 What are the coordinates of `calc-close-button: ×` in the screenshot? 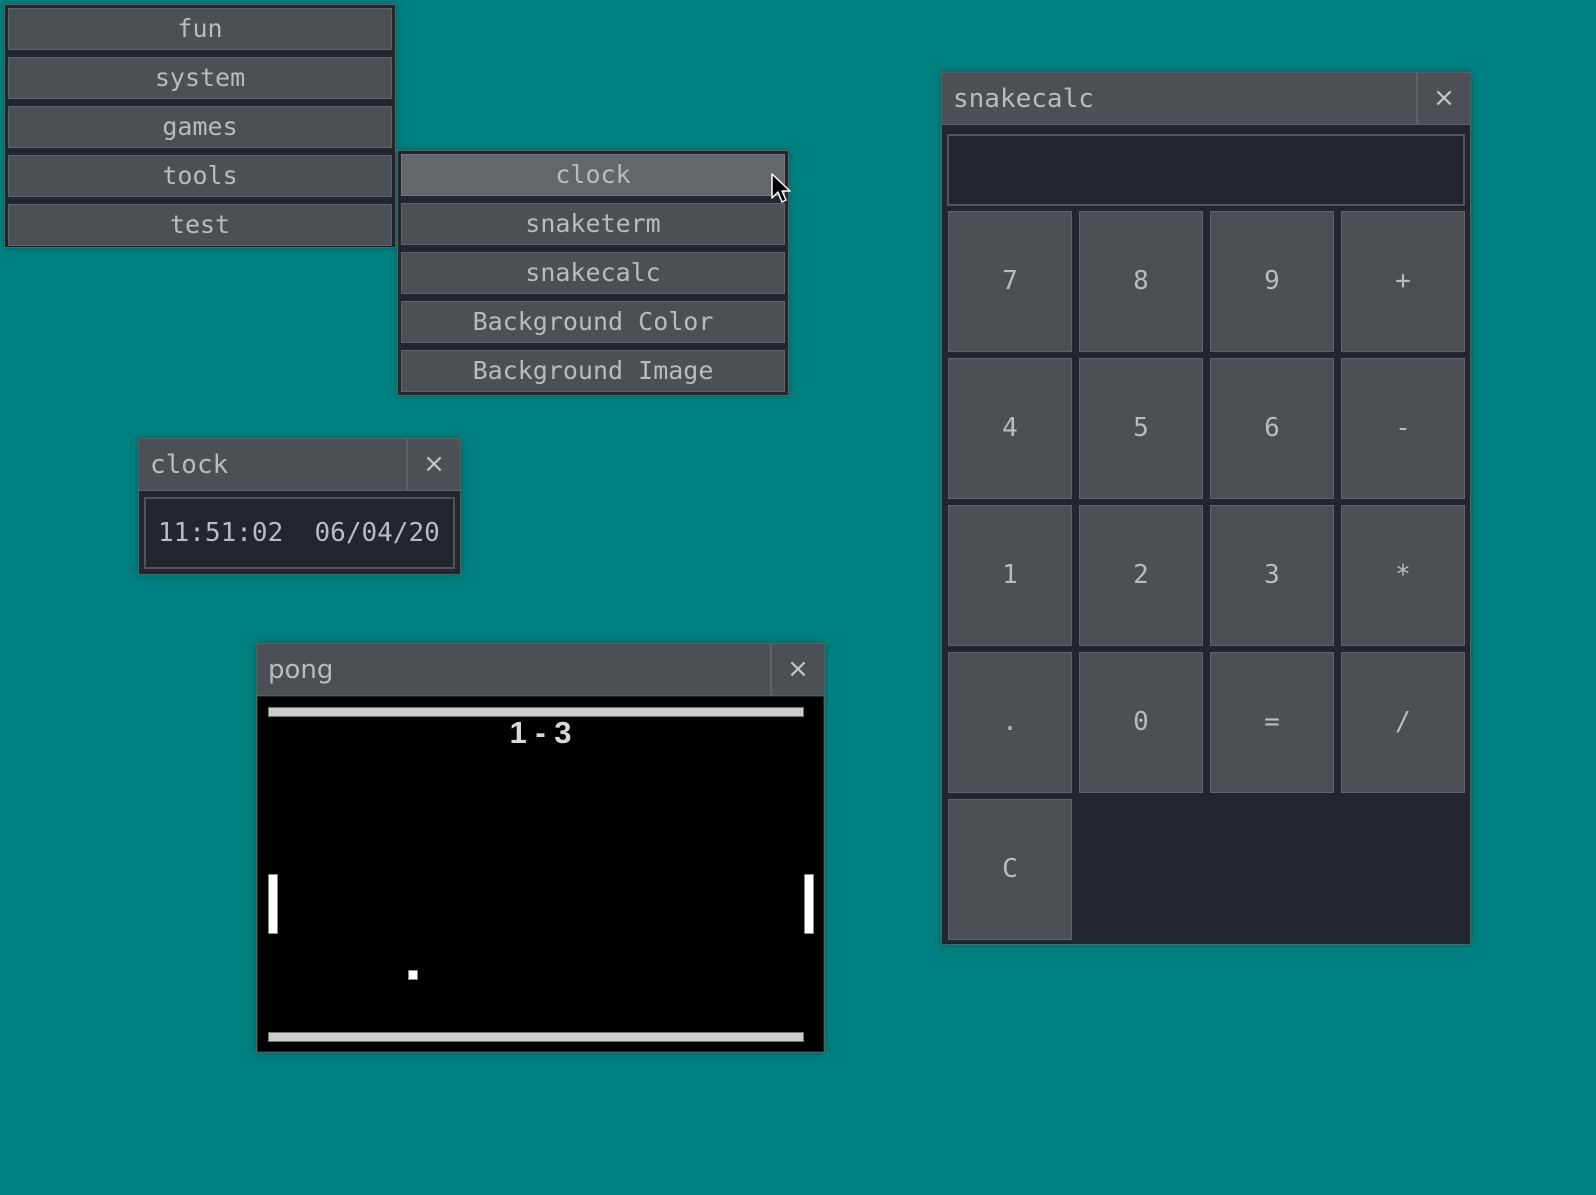 It's located at (1443, 98).